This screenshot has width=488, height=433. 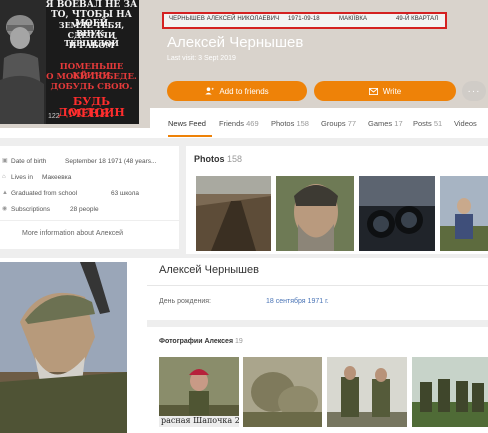 I want to click on photo-thumbnail-ghillie, so click(x=282, y=392).